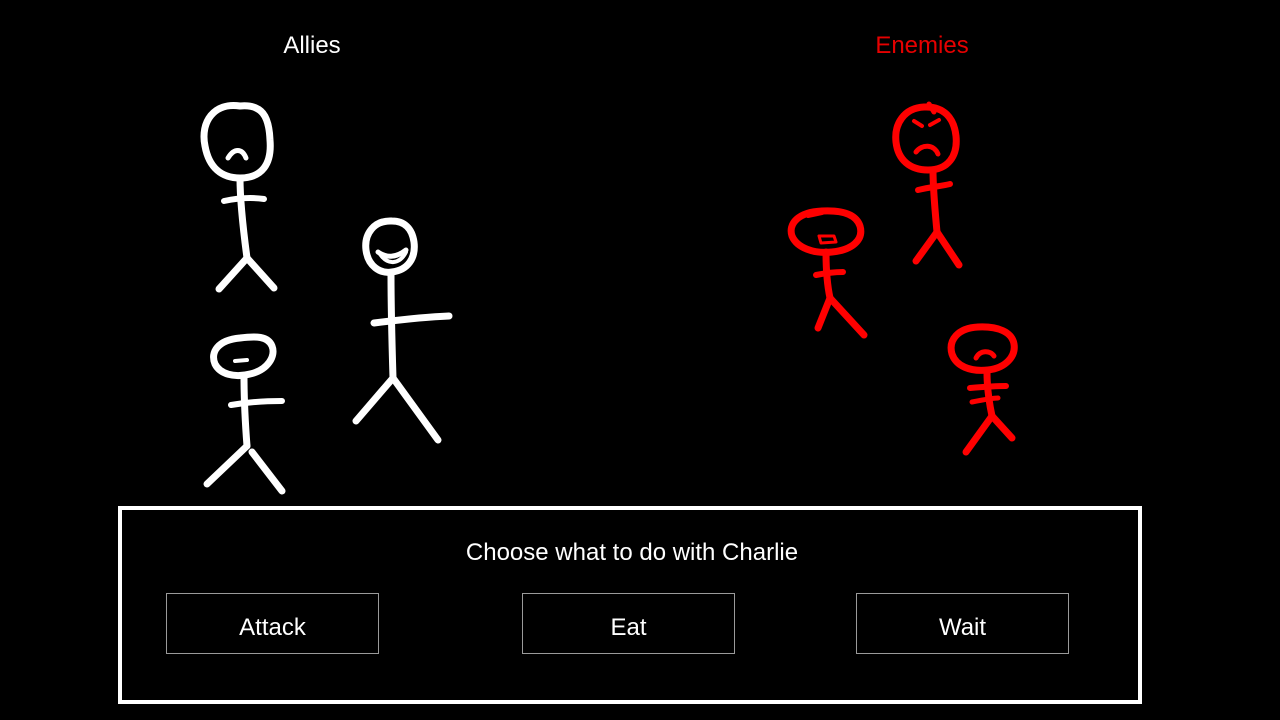  Describe the element at coordinates (827, 273) in the screenshot. I see `enemy-stickman-grimacing` at that location.